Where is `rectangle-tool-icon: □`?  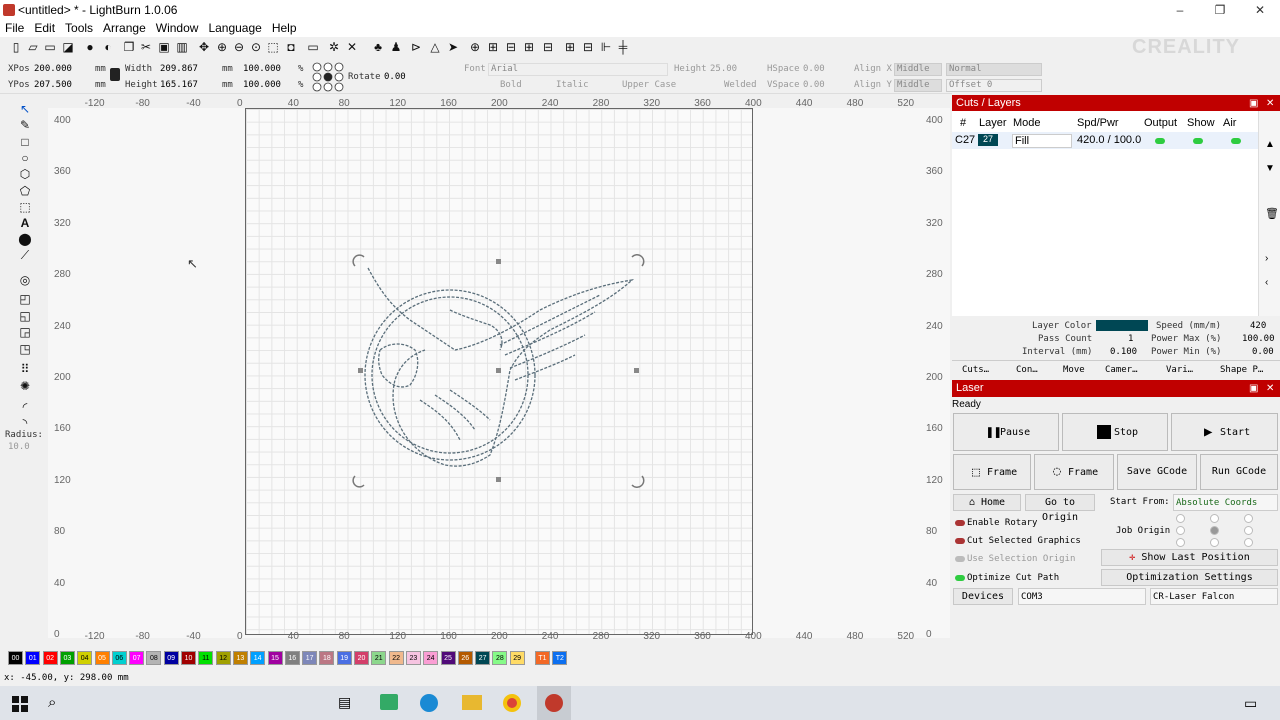
rectangle-tool-icon: □ is located at coordinates (25, 142).